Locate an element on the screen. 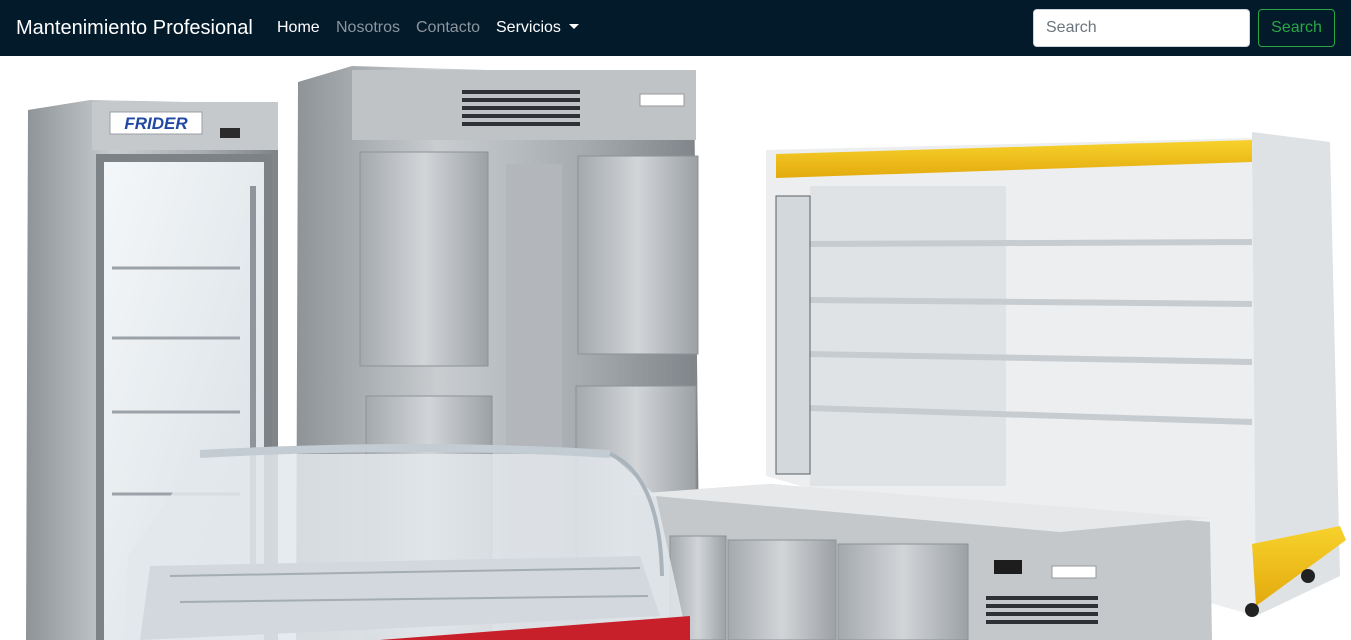 The image size is (1351, 640). nav-link-nosotros: Nosotros is located at coordinates (368, 28).